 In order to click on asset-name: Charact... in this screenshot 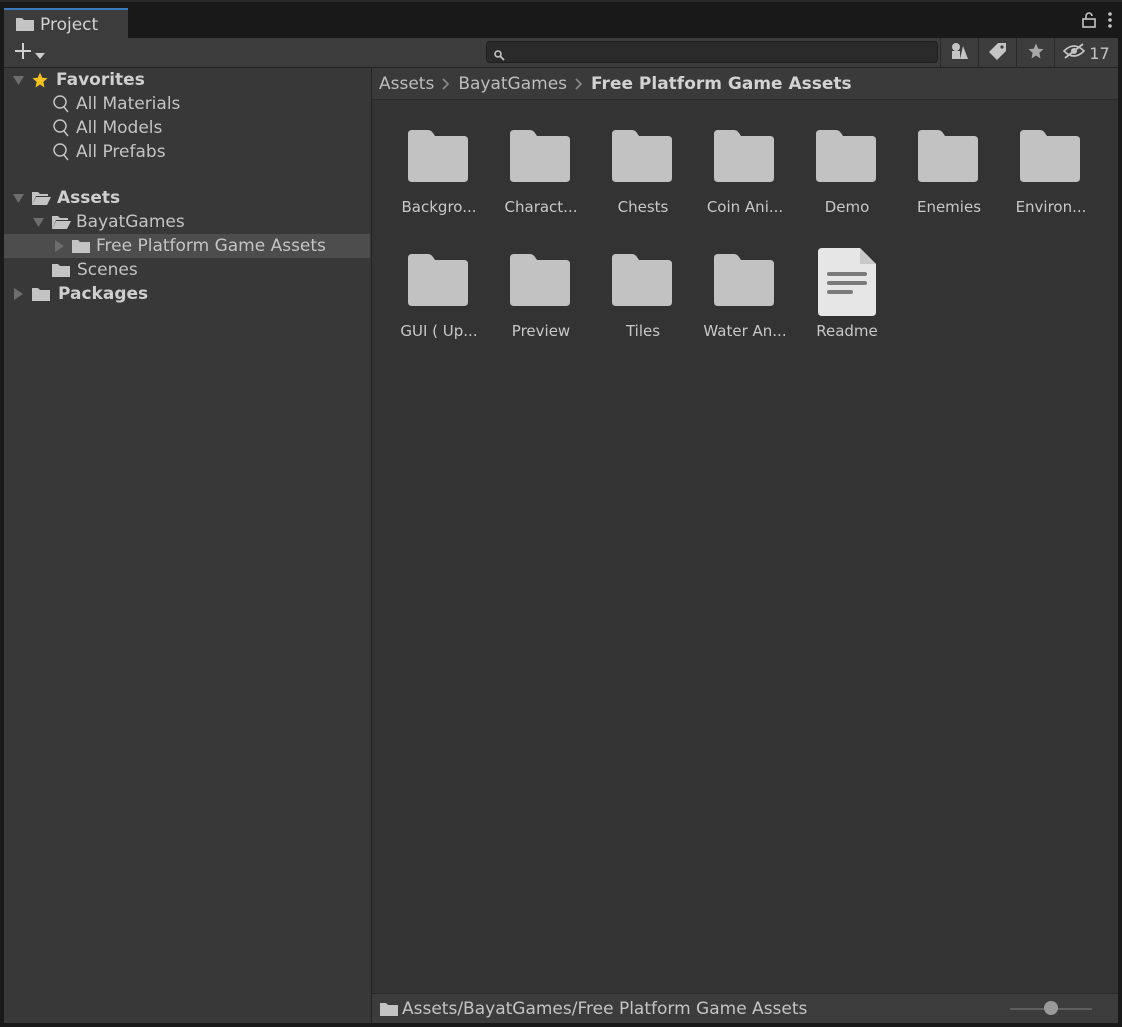, I will do `click(541, 207)`.